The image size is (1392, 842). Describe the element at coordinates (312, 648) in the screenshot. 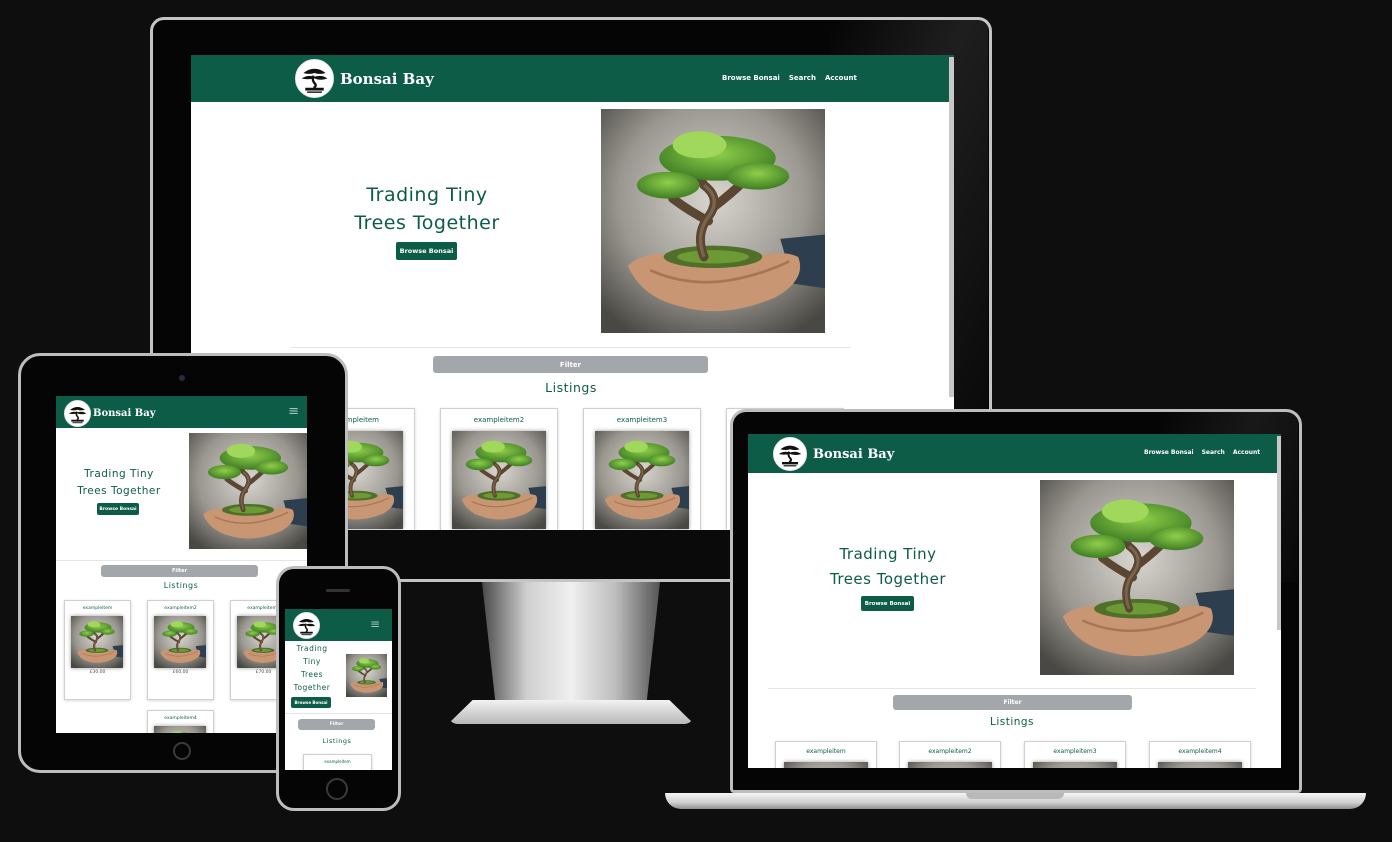

I see `hero-line-1: Trading` at that location.